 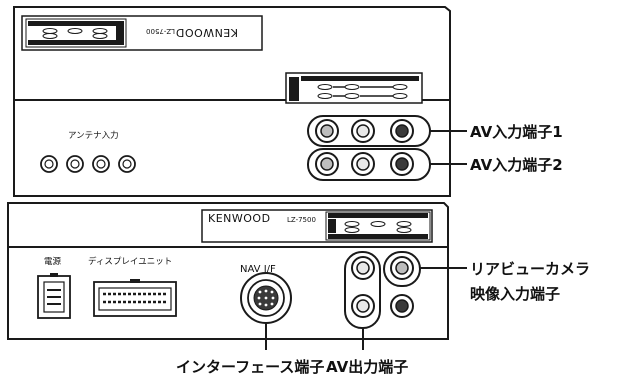 What do you see at coordinates (54, 296) in the screenshot?
I see `power-connector` at bounding box center [54, 296].